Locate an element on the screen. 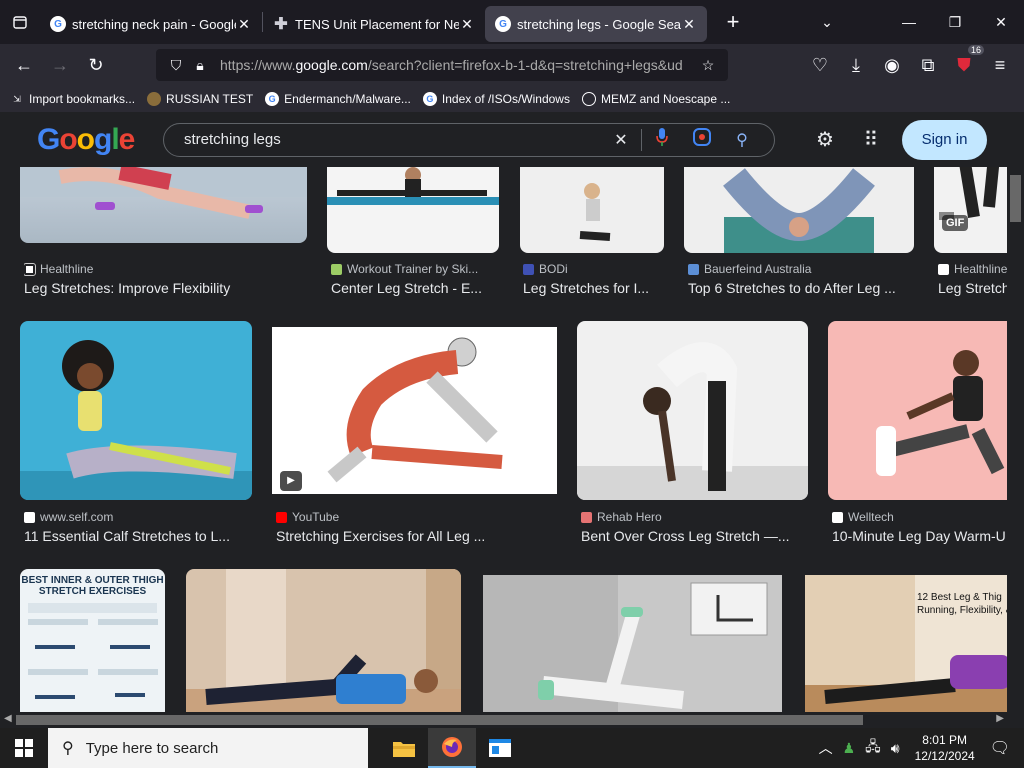  clear-icon: ✕ is located at coordinates (621, 140).